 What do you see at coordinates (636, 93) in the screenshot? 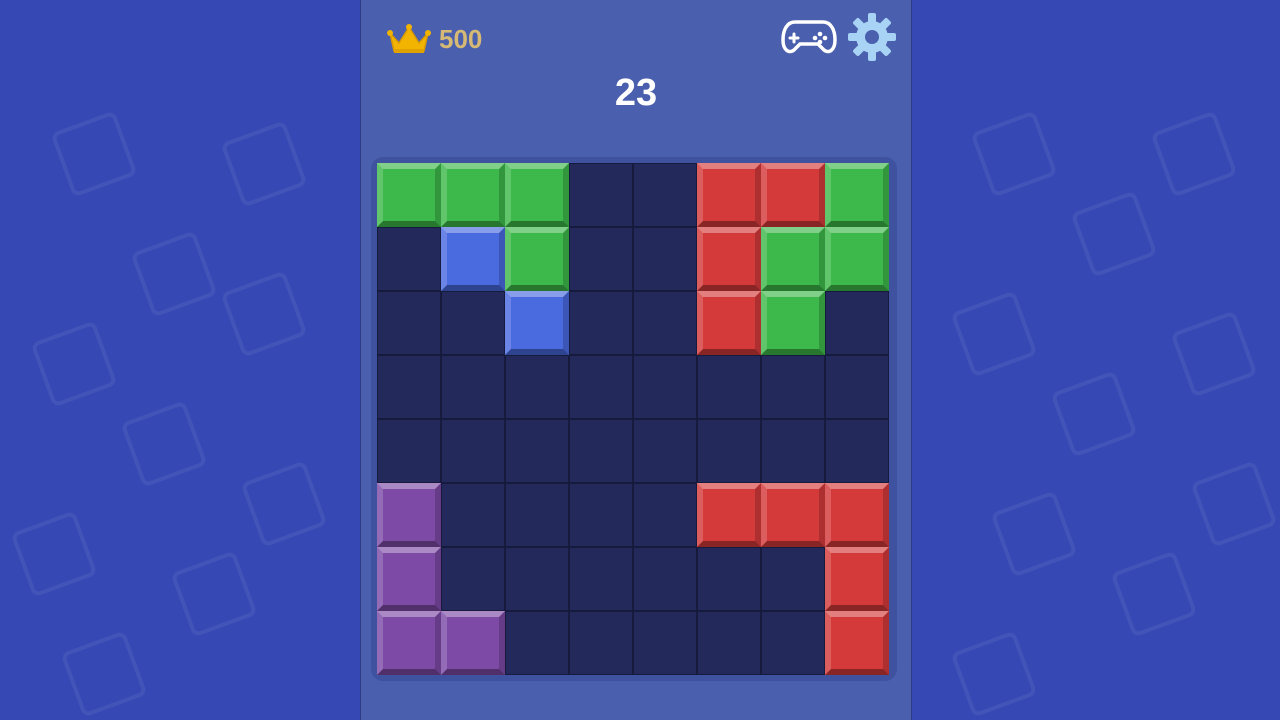
I see `current-score: 23` at bounding box center [636, 93].